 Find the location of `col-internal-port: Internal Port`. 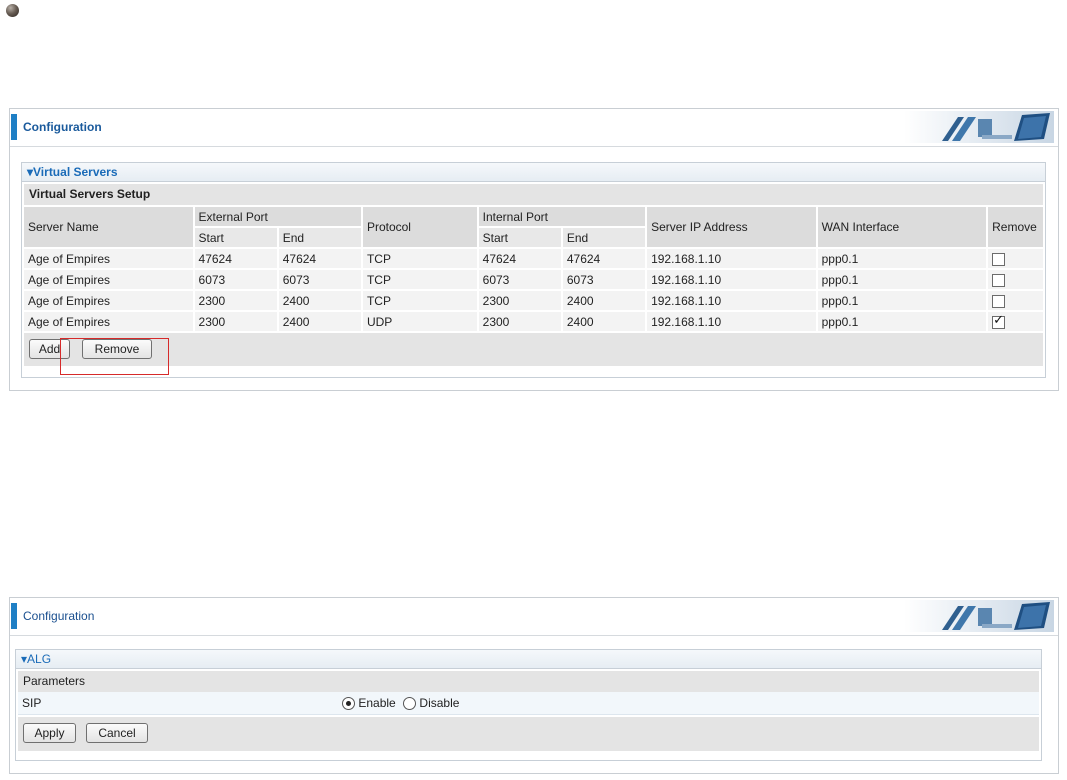

col-internal-port: Internal Port is located at coordinates (562, 216).